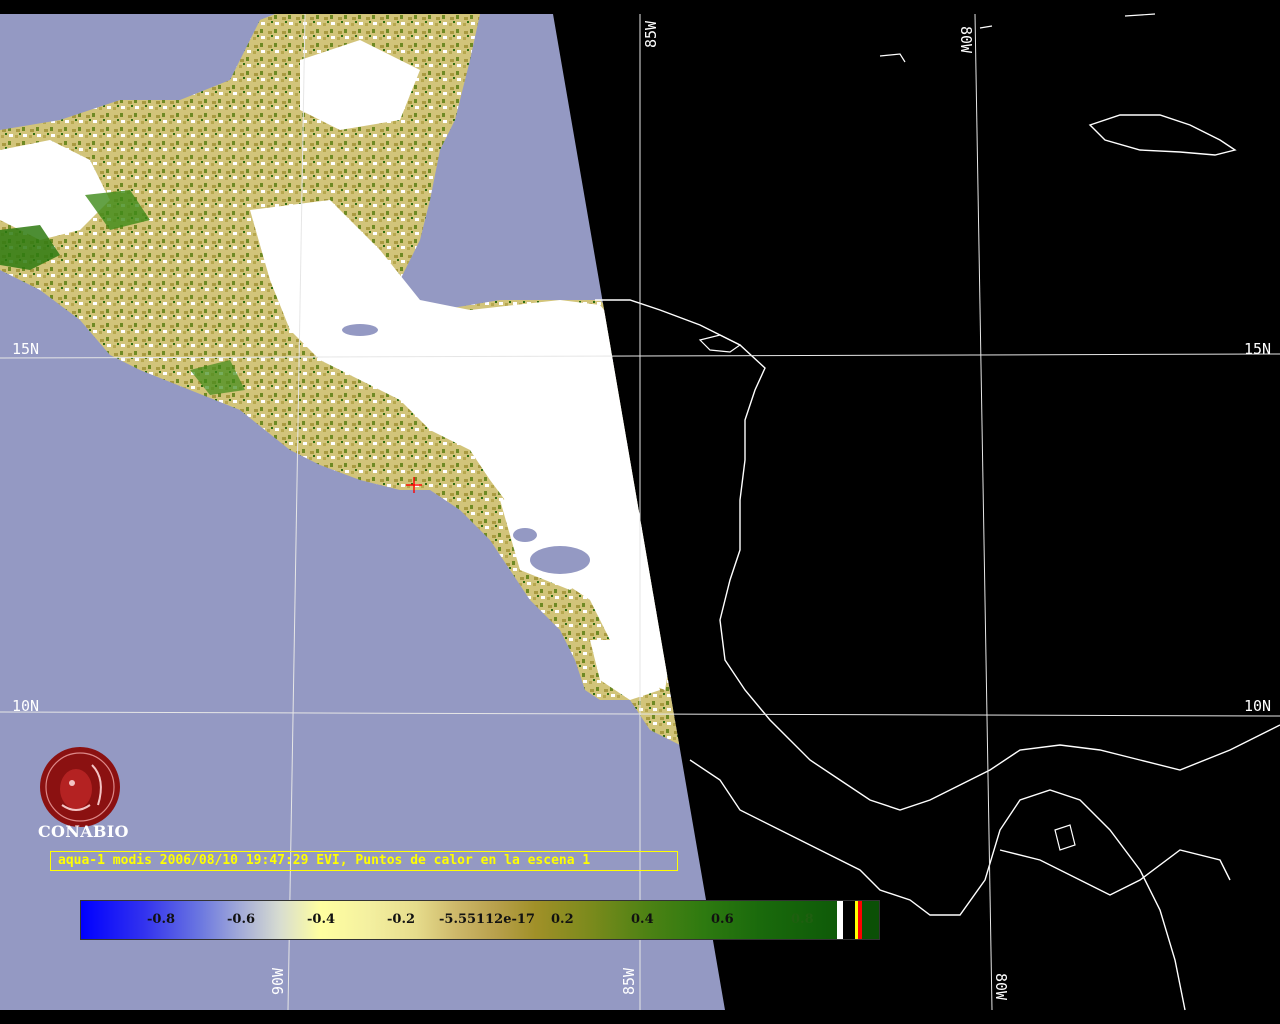  Describe the element at coordinates (1162, 135) in the screenshot. I see `island-jamaica` at that location.